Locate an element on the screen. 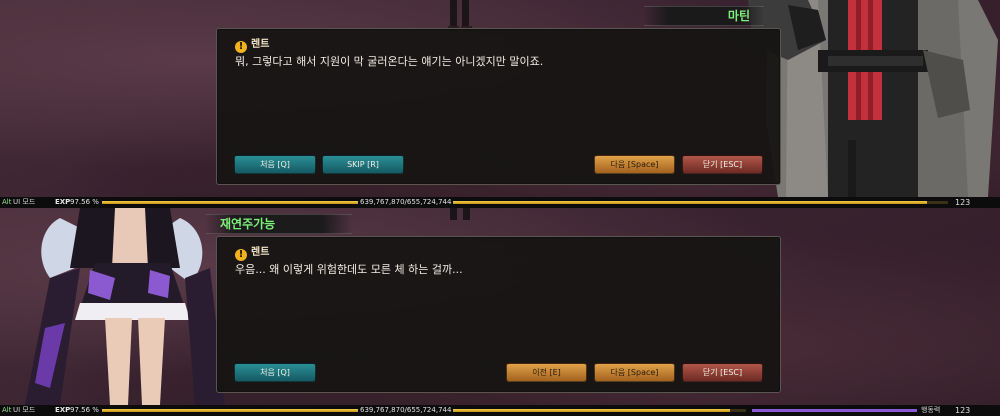  exp-bar is located at coordinates (525, 202).